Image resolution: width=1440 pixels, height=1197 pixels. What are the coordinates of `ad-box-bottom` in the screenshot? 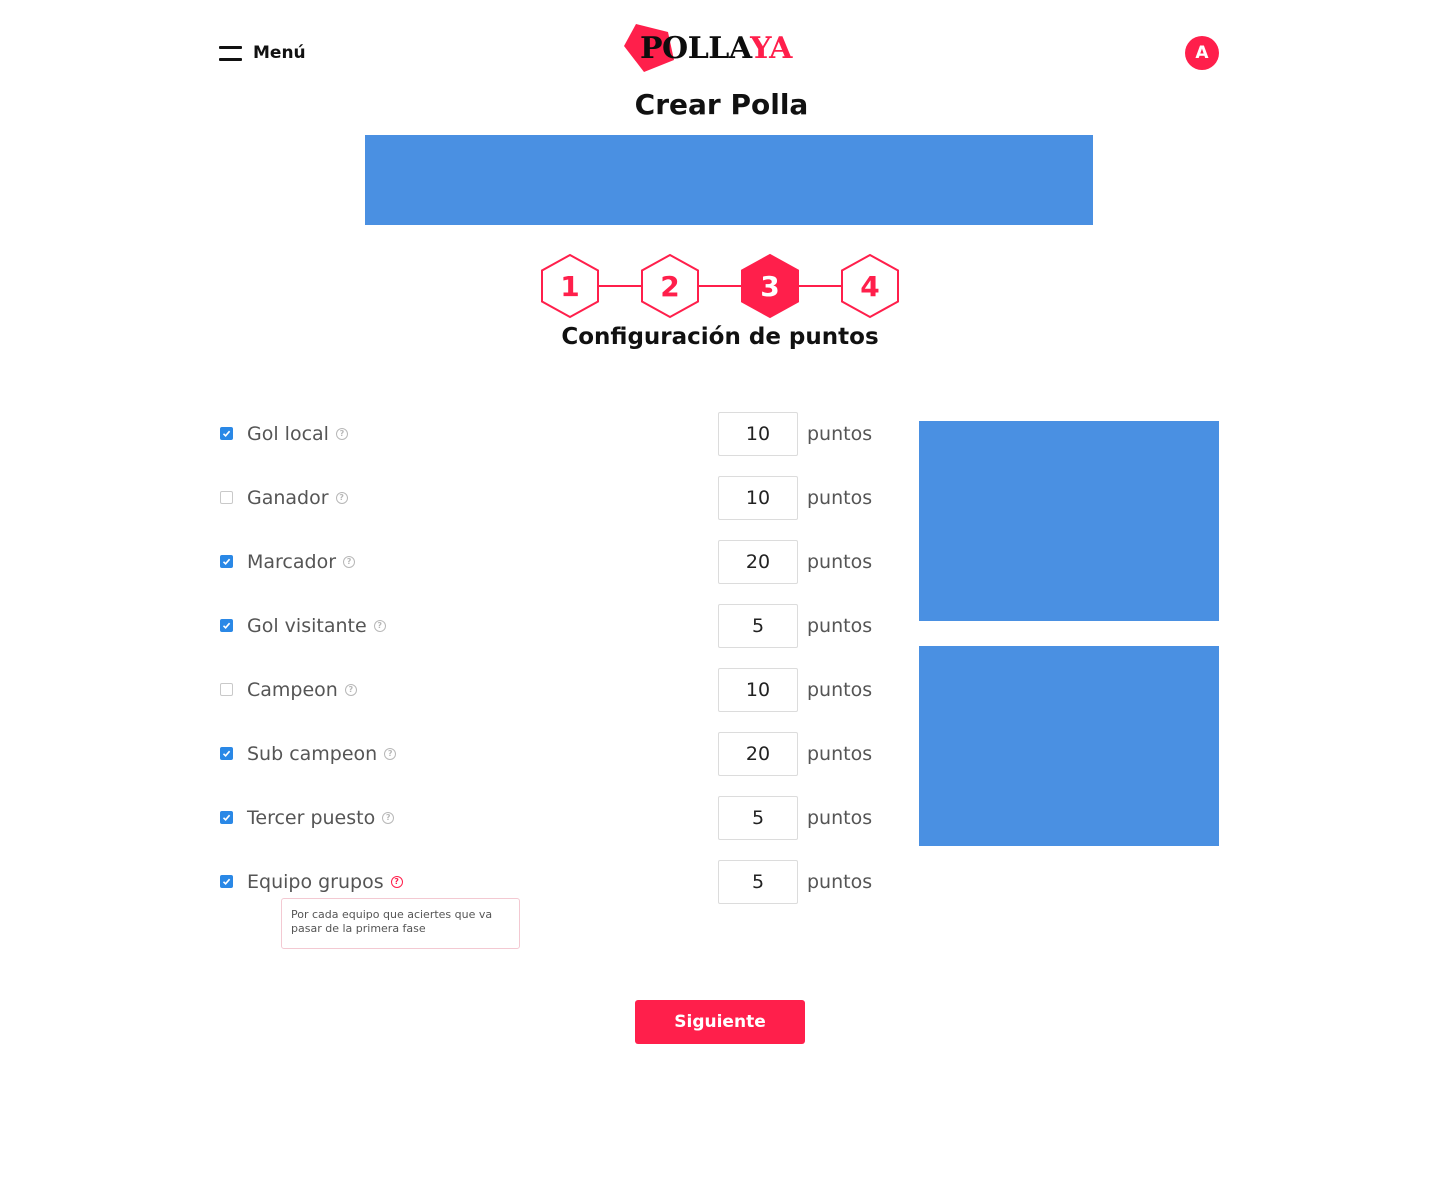 It's located at (1069, 746).